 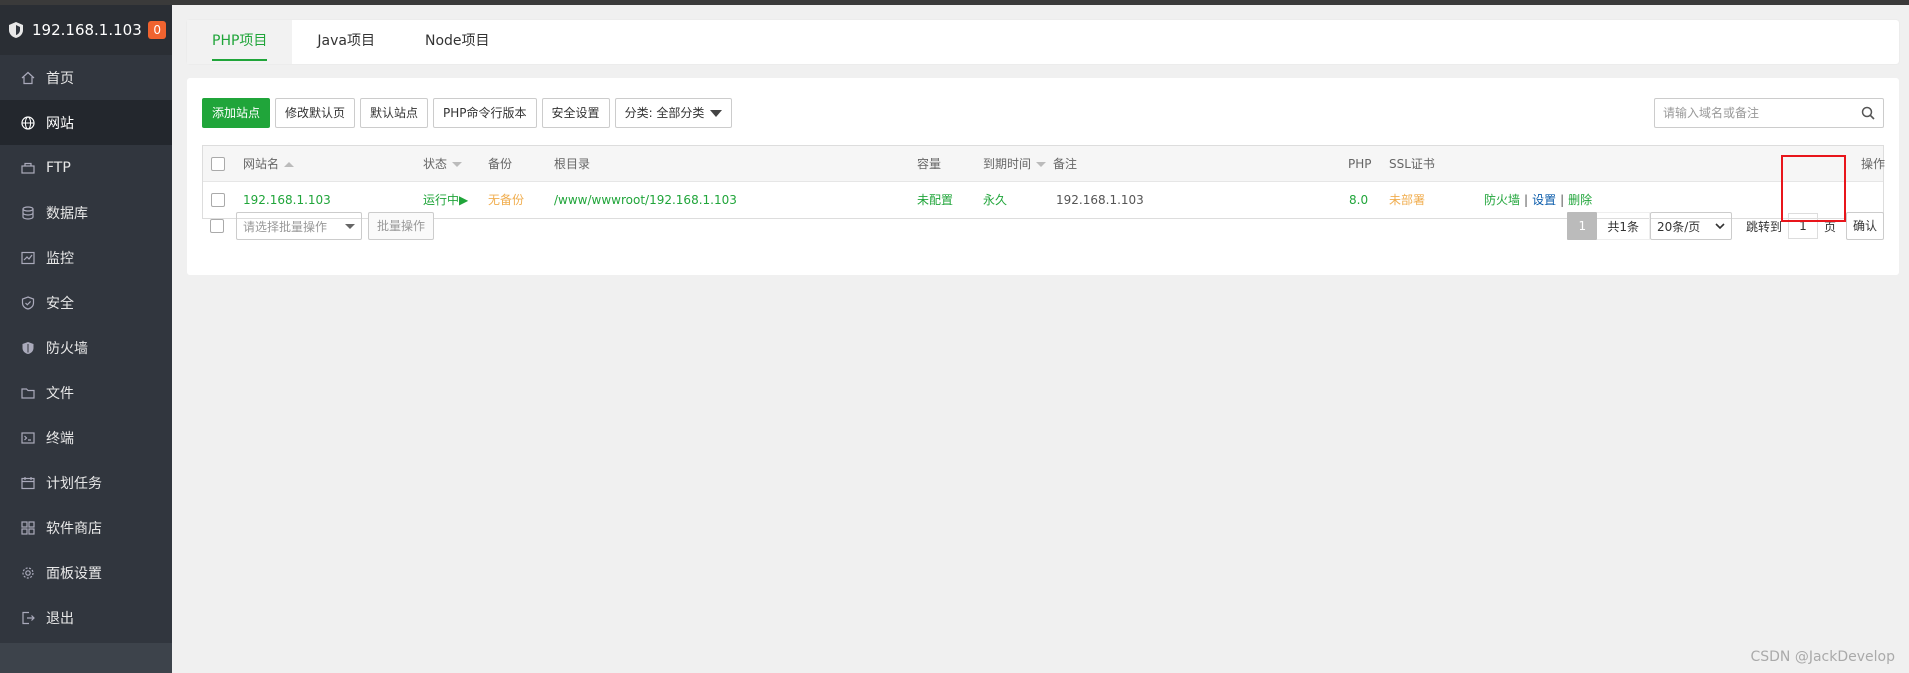 I want to click on sidebar-item-home: 首页, so click(x=86, y=77).